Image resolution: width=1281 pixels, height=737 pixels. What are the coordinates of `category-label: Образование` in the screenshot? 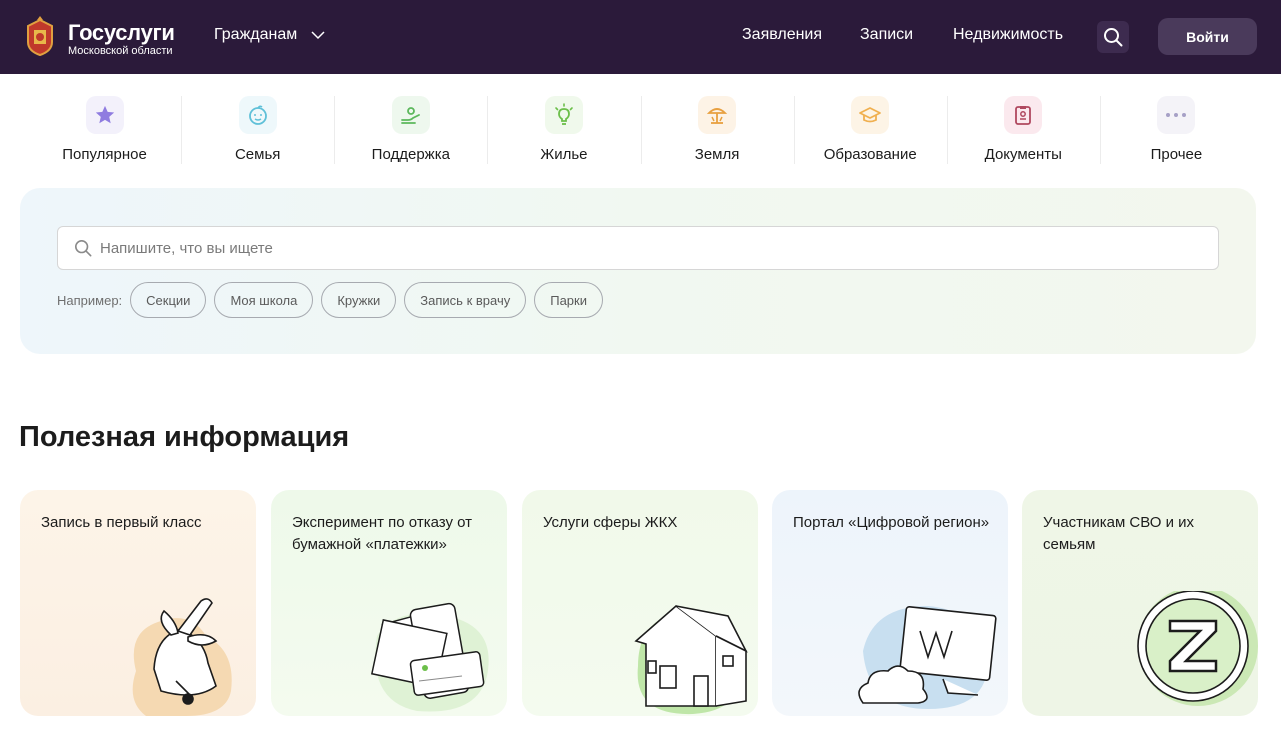 It's located at (870, 154).